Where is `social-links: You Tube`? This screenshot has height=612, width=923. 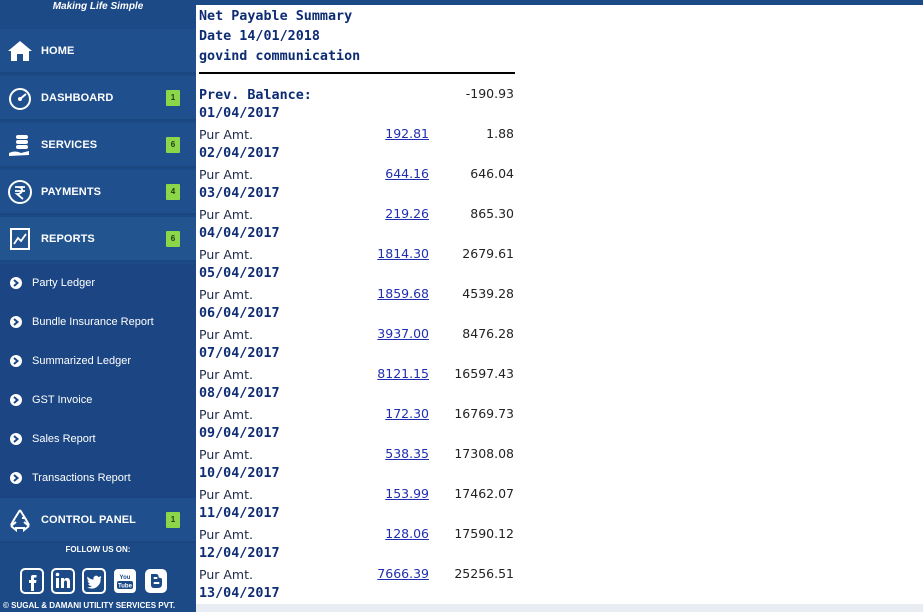
social-links: You Tube is located at coordinates (94, 581).